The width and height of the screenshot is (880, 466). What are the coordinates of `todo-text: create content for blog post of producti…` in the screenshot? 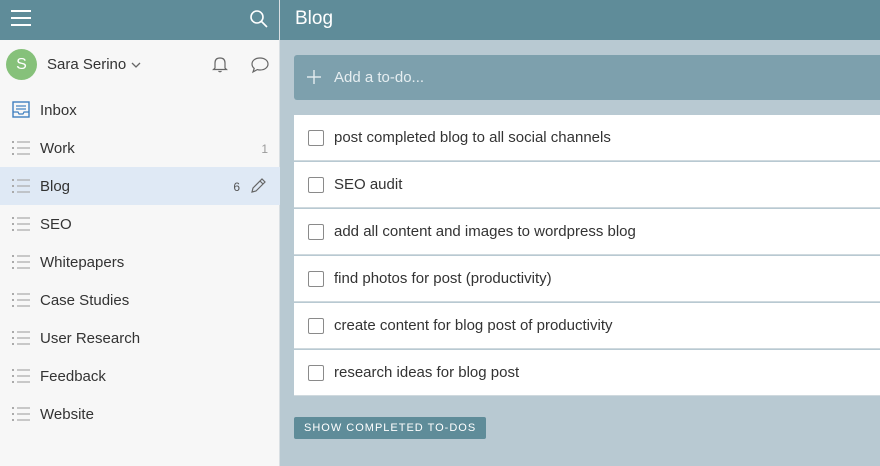 It's located at (473, 325).